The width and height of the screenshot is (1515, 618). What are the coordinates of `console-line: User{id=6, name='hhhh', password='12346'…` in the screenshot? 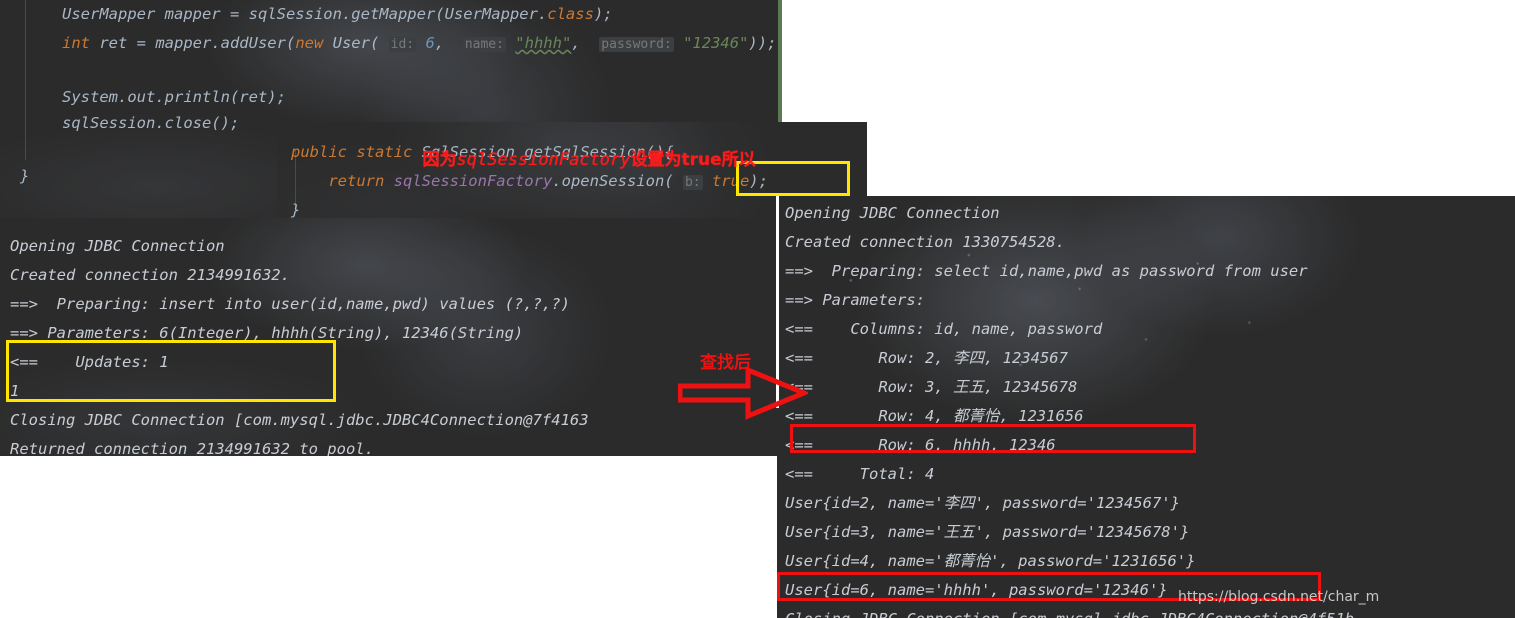 It's located at (976, 590).